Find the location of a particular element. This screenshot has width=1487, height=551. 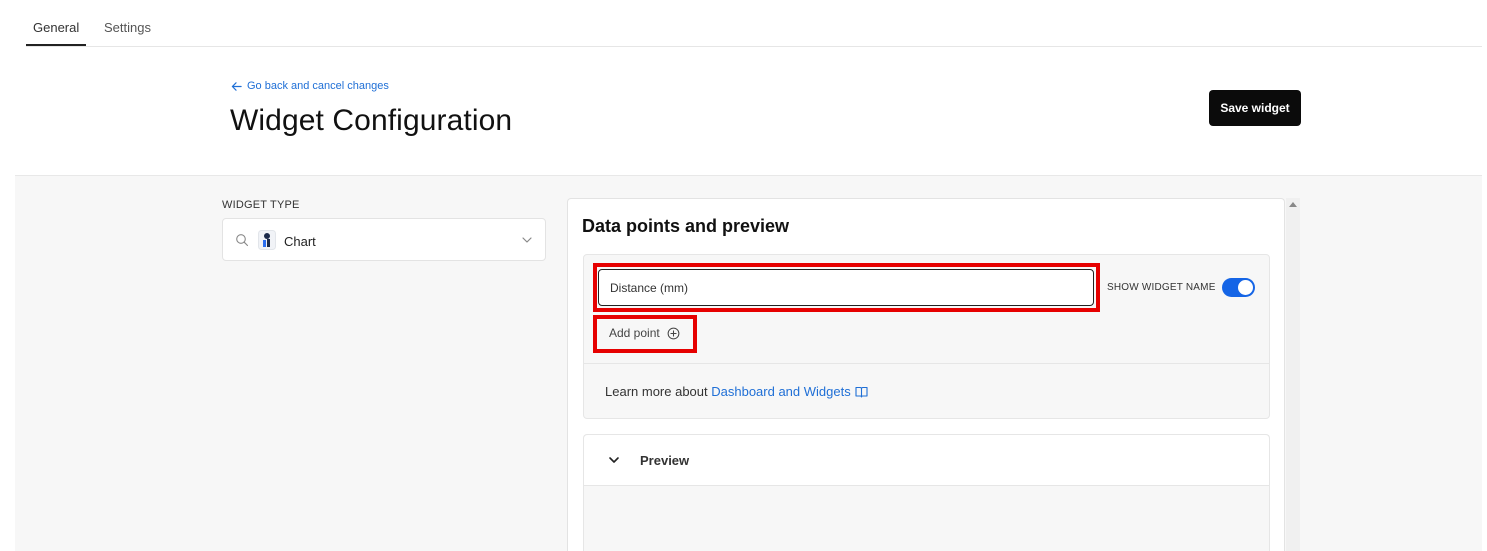

page-title: Widget Configuration is located at coordinates (371, 120).